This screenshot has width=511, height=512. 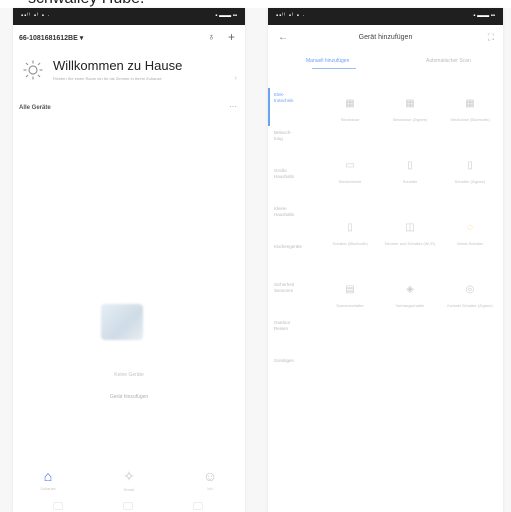 What do you see at coordinates (410, 190) in the screenshot?
I see `device-type-item: ▯ Schalter` at bounding box center [410, 190].